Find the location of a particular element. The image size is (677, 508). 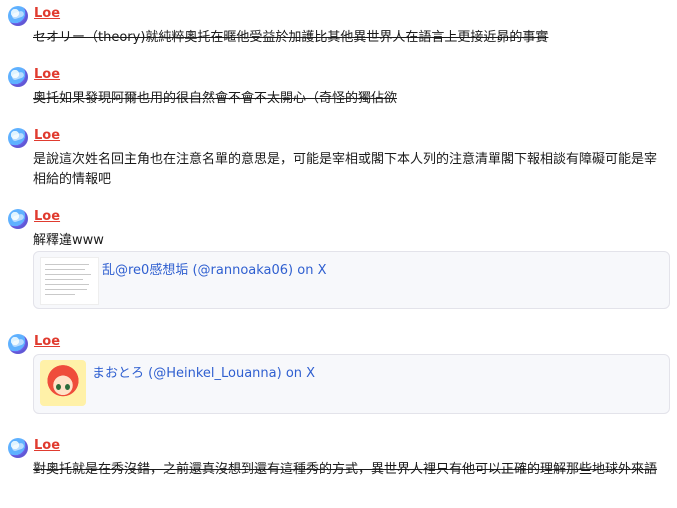

embed-title: 乱@re0感想垢 (@rannoaka06) on X is located at coordinates (214, 268).